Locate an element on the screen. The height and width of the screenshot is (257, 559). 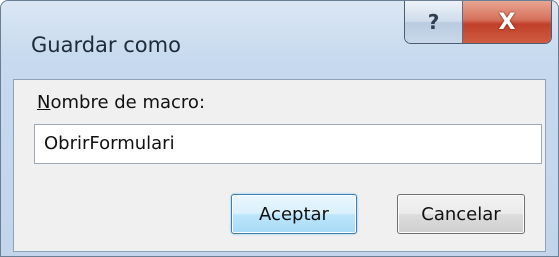
dialog-title: Guardar como is located at coordinates (106, 45).